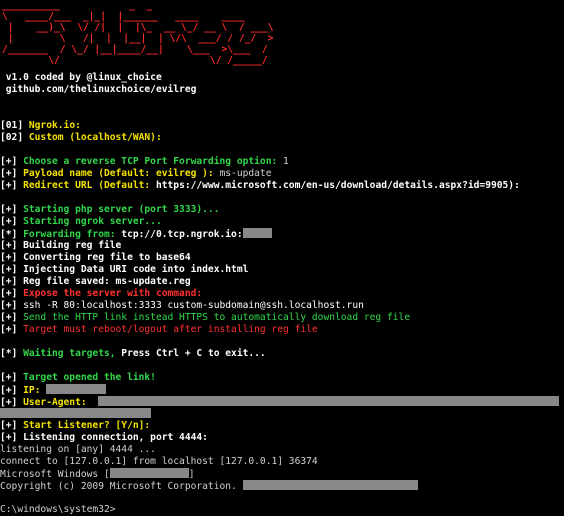 This screenshot has height=516, width=564. I want to click on repo-text: github.com/thelinuxchoice/evilreg, so click(98, 89).